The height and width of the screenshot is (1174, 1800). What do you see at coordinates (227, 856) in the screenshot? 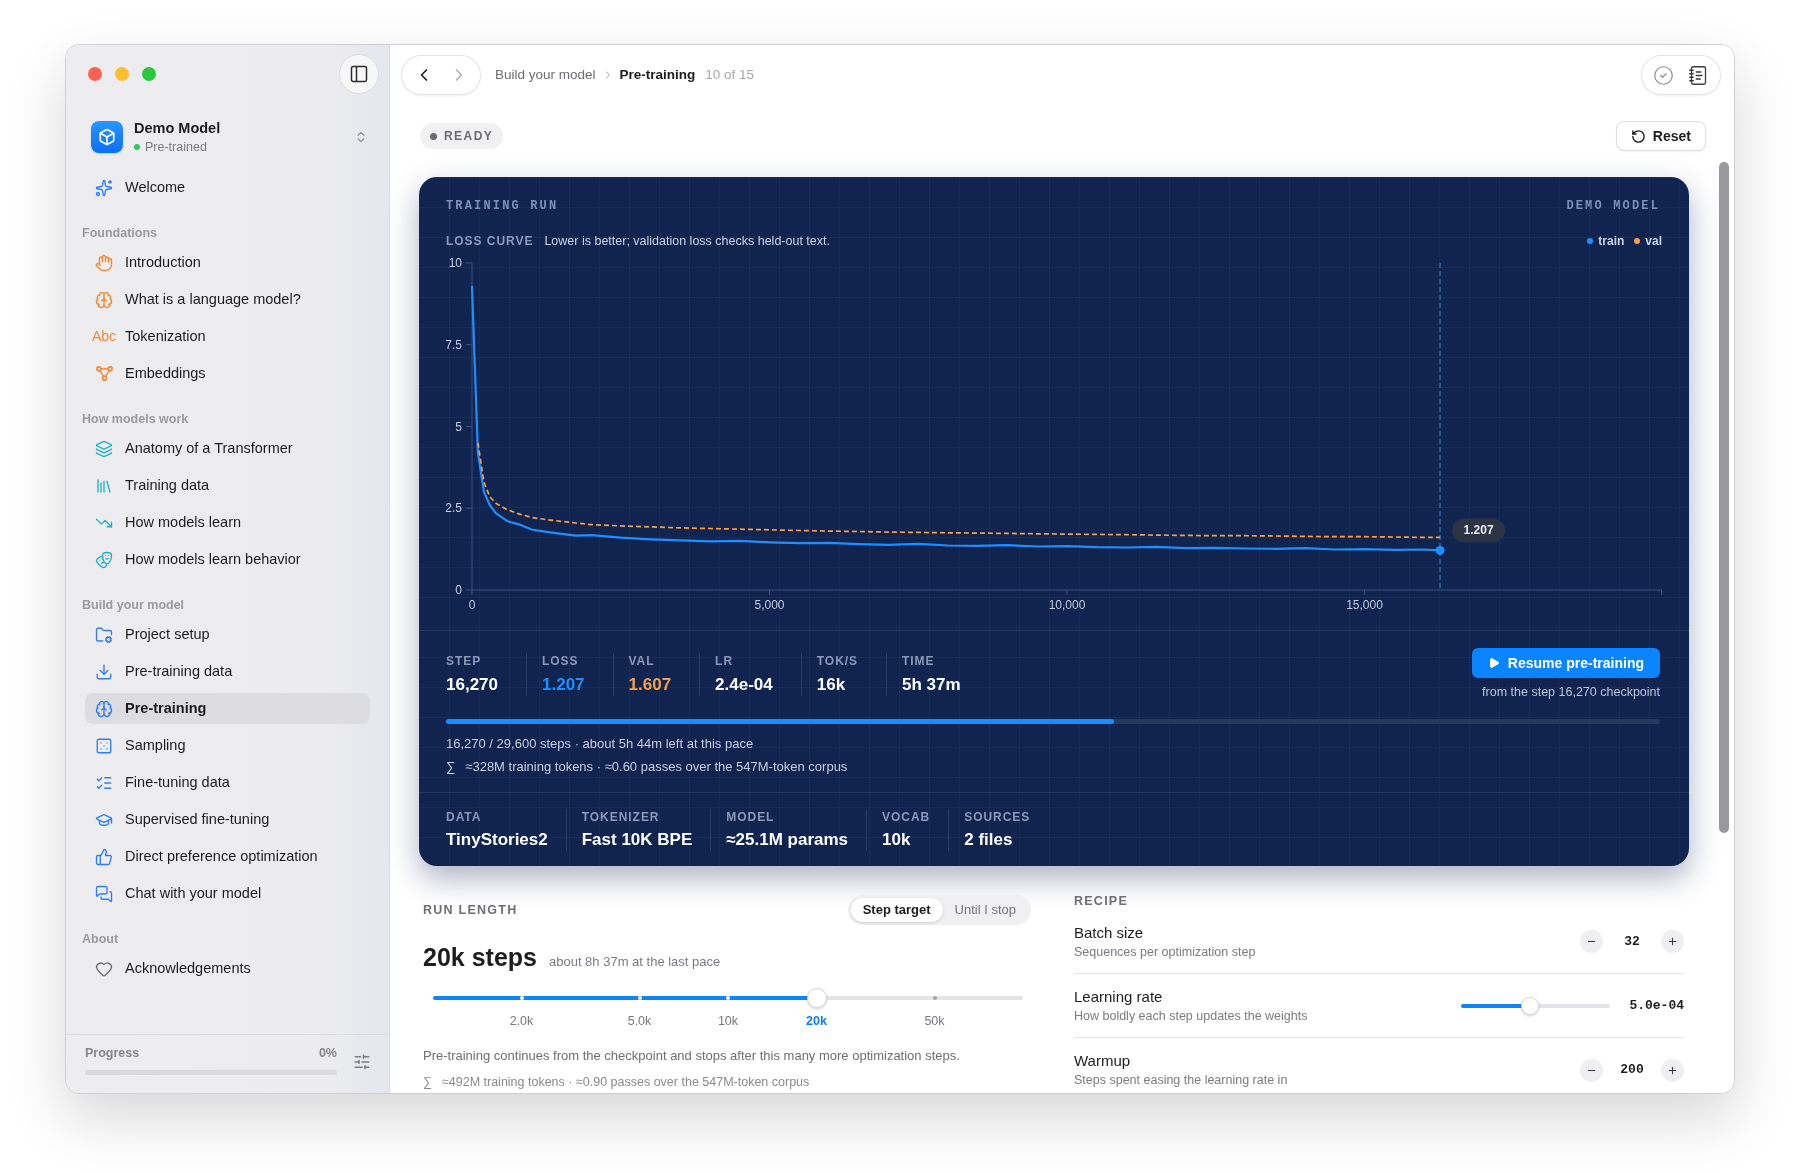
I see `sidebar-item: Direct preference optimization` at bounding box center [227, 856].